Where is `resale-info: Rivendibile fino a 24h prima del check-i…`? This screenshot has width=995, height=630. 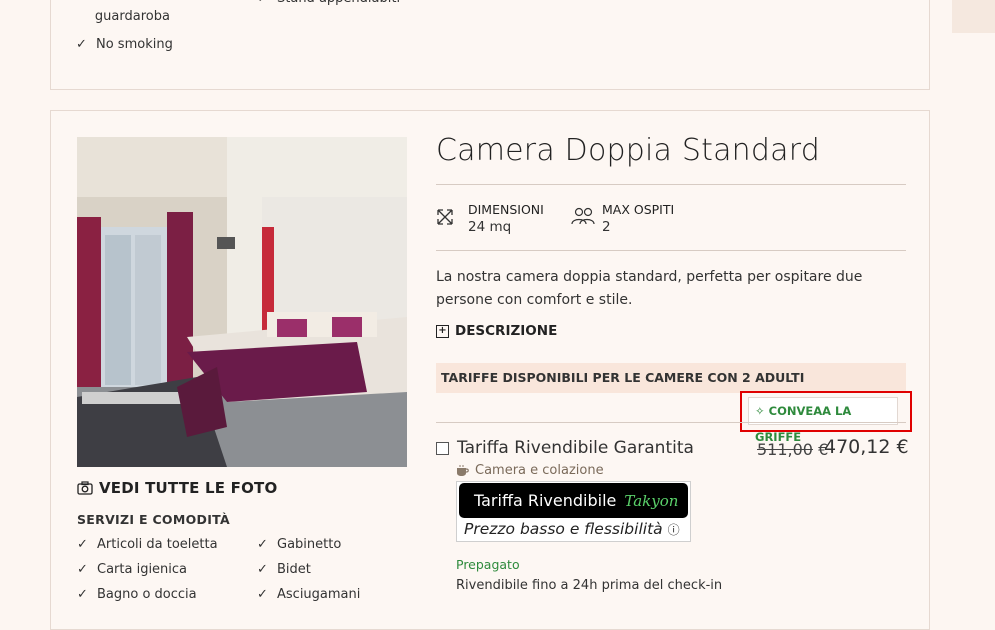
resale-info: Rivendibile fino a 24h prima del check-i… is located at coordinates (589, 585).